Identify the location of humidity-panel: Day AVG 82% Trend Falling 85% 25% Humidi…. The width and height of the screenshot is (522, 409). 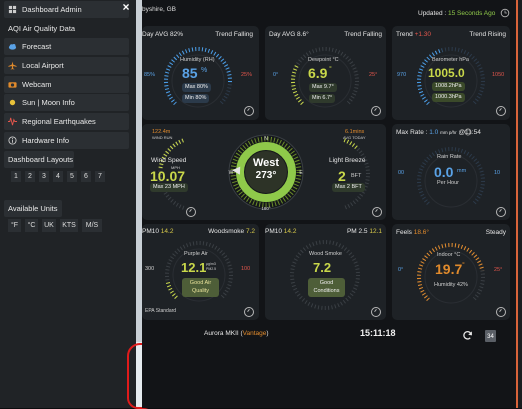
(200, 73).